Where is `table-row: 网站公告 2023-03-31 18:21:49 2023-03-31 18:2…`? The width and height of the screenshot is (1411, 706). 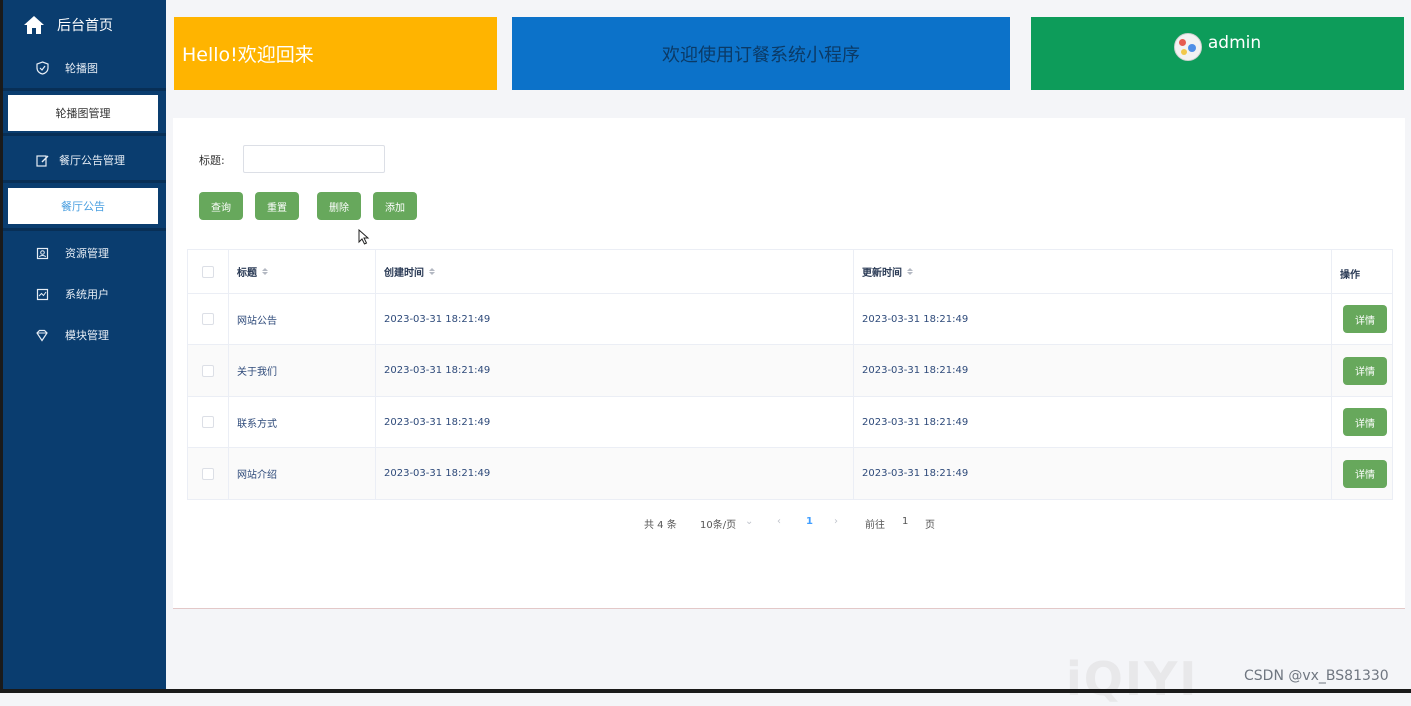 table-row: 网站公告 2023-03-31 18:21:49 2023-03-31 18:2… is located at coordinates (790, 319).